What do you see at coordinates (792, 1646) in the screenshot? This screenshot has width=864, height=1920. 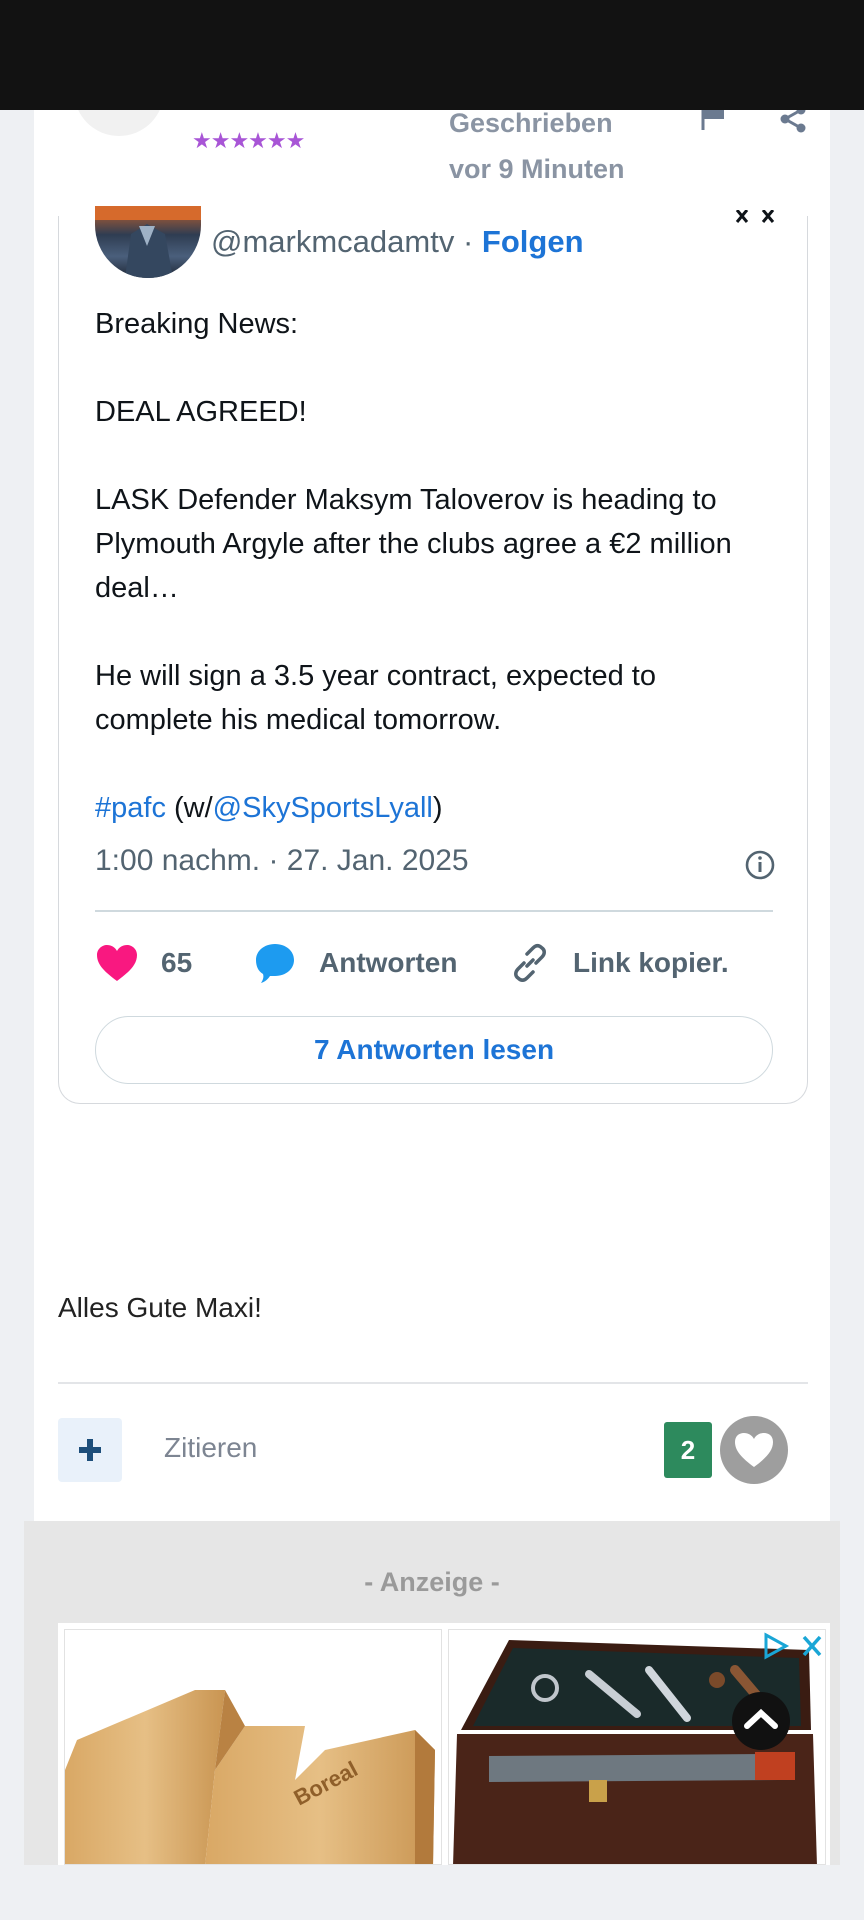 I see `adchoices-icon` at bounding box center [792, 1646].